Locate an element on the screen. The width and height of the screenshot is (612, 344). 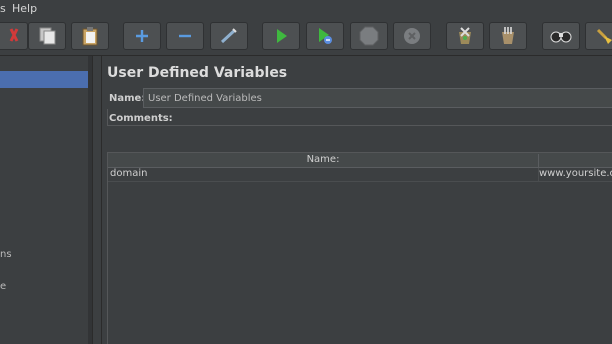
table-row: domain www.yoursite.com is located at coordinates (360, 175).